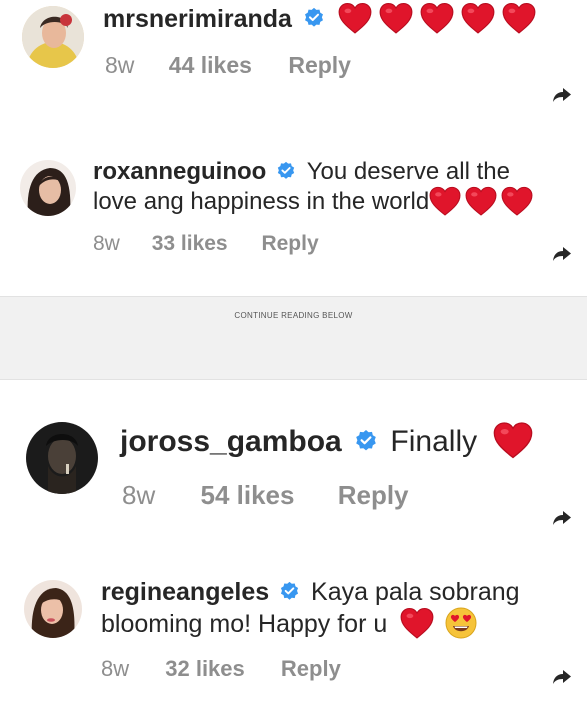 This screenshot has height=705, width=587. I want to click on comment-text: blooming mo! Happy for u, so click(244, 624).